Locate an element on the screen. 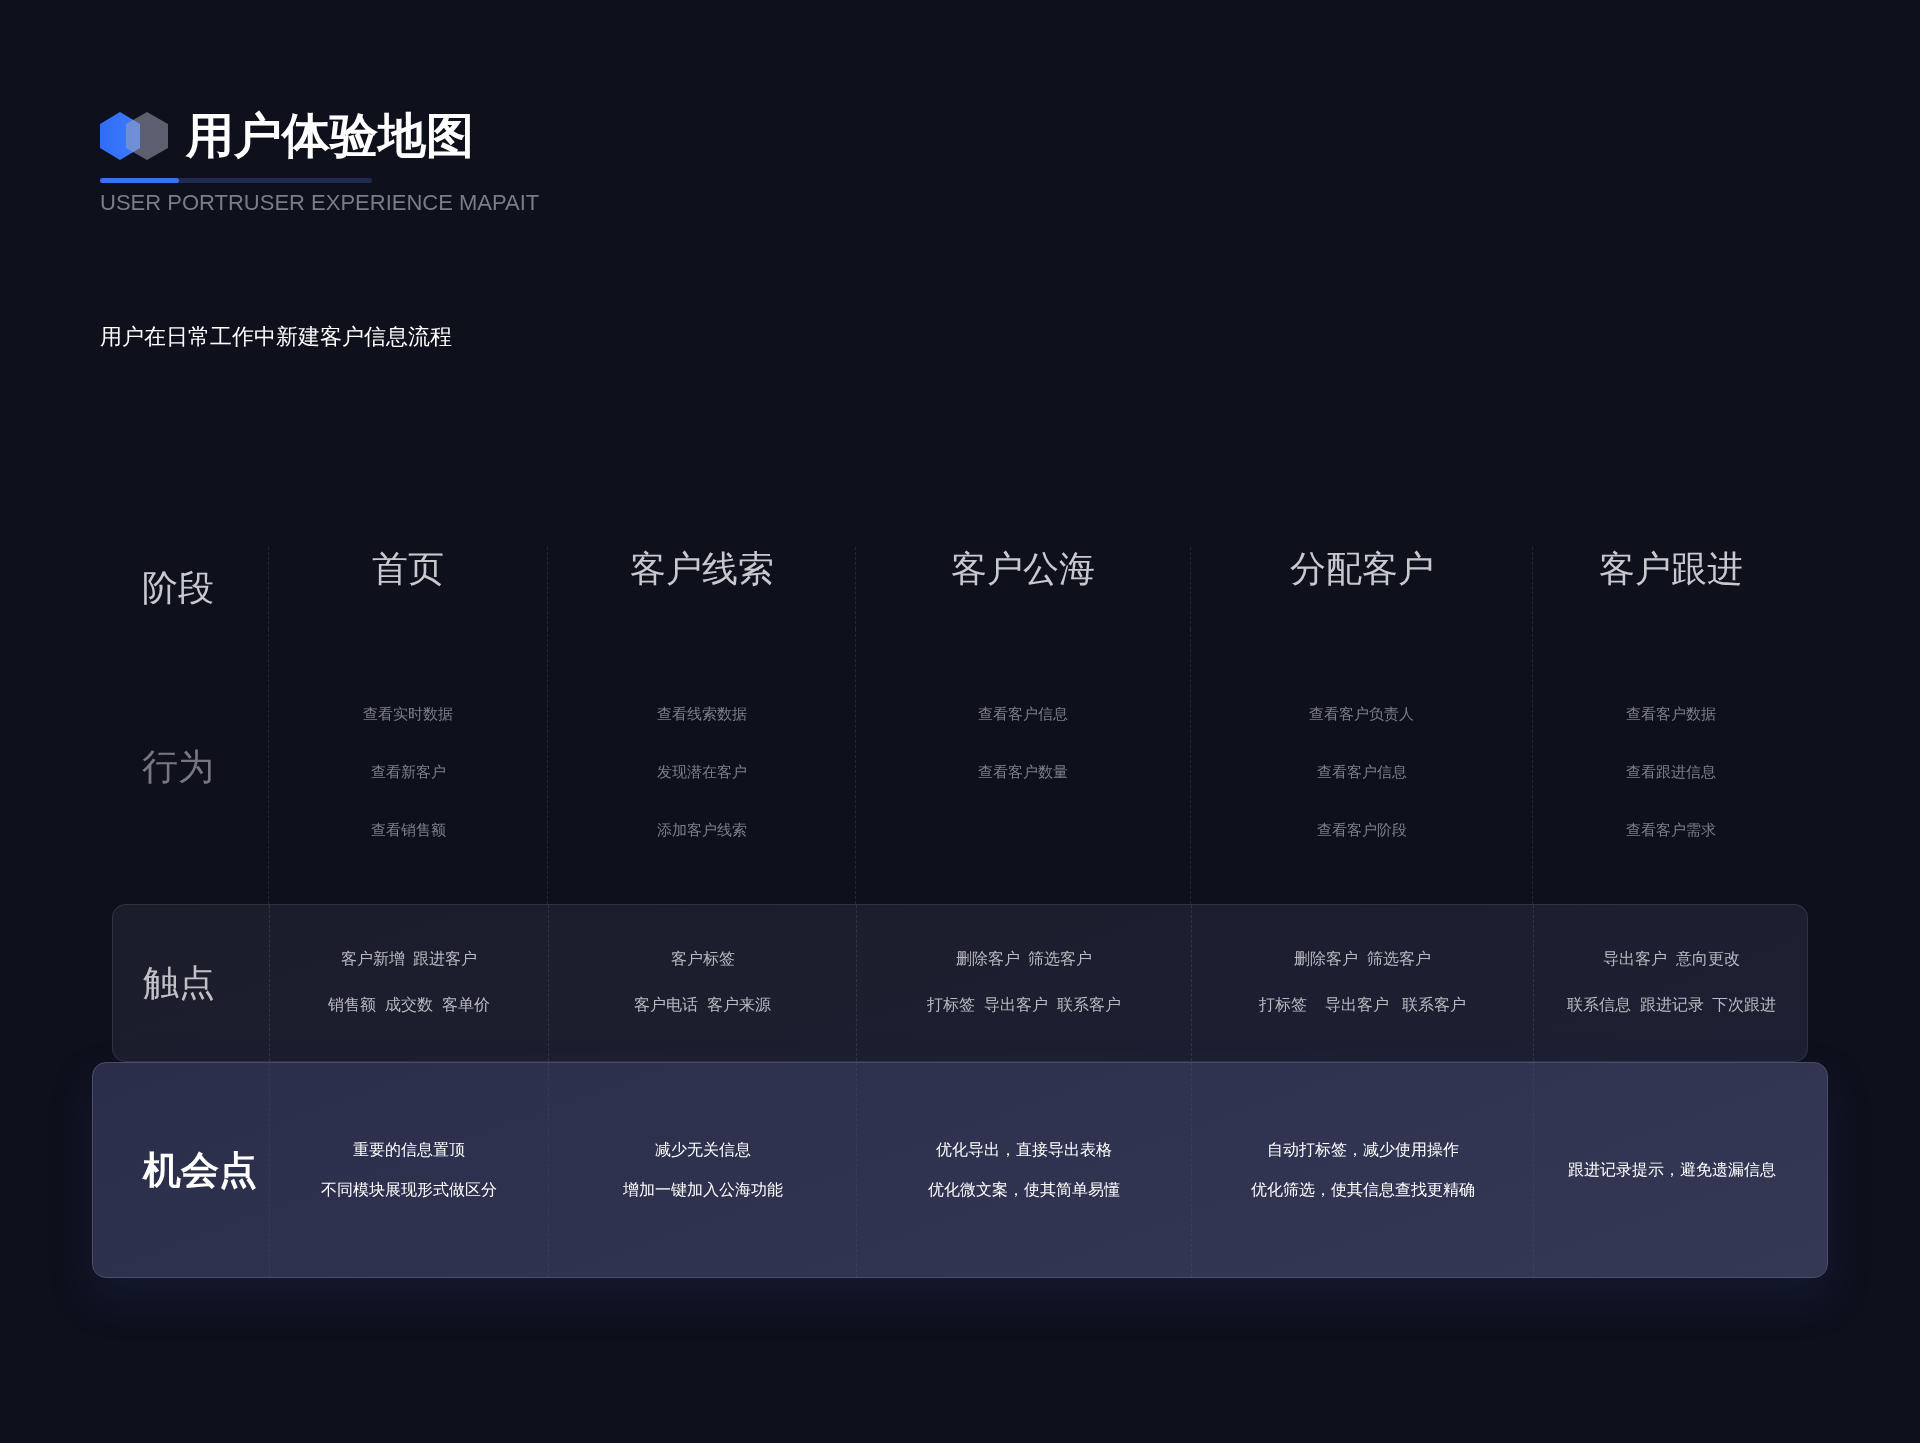  subtitle: USER PORTRUSER EXPERIENCE MAPAIT is located at coordinates (320, 203).